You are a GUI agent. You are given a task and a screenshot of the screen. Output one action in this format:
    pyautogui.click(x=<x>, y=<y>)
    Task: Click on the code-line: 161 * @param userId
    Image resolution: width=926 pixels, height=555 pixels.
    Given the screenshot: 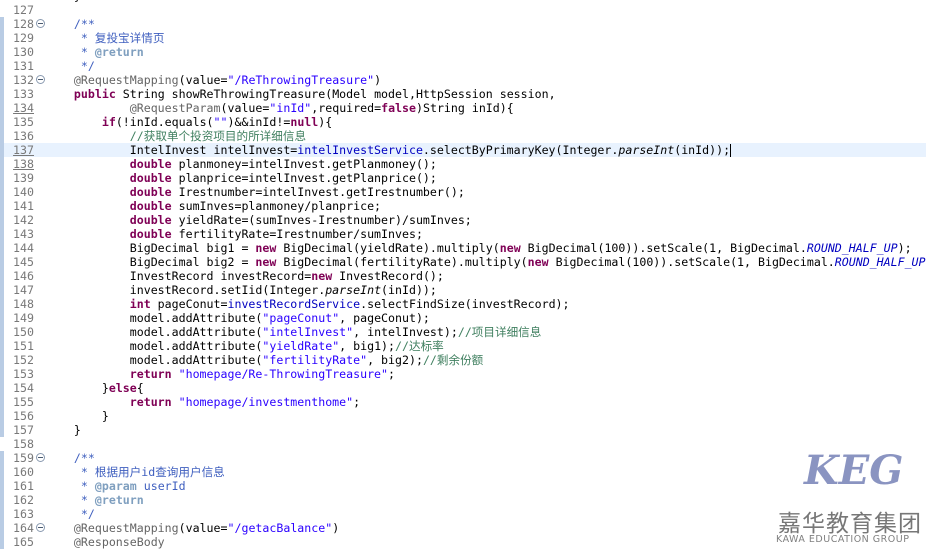 What is the action you would take?
    pyautogui.click(x=463, y=486)
    